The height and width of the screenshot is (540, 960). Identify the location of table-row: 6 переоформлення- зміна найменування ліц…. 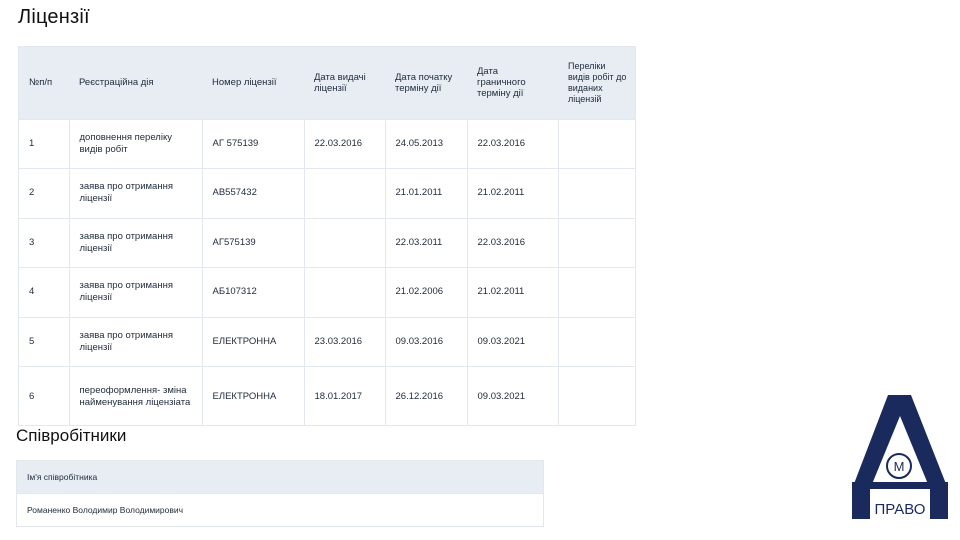
(327, 395).